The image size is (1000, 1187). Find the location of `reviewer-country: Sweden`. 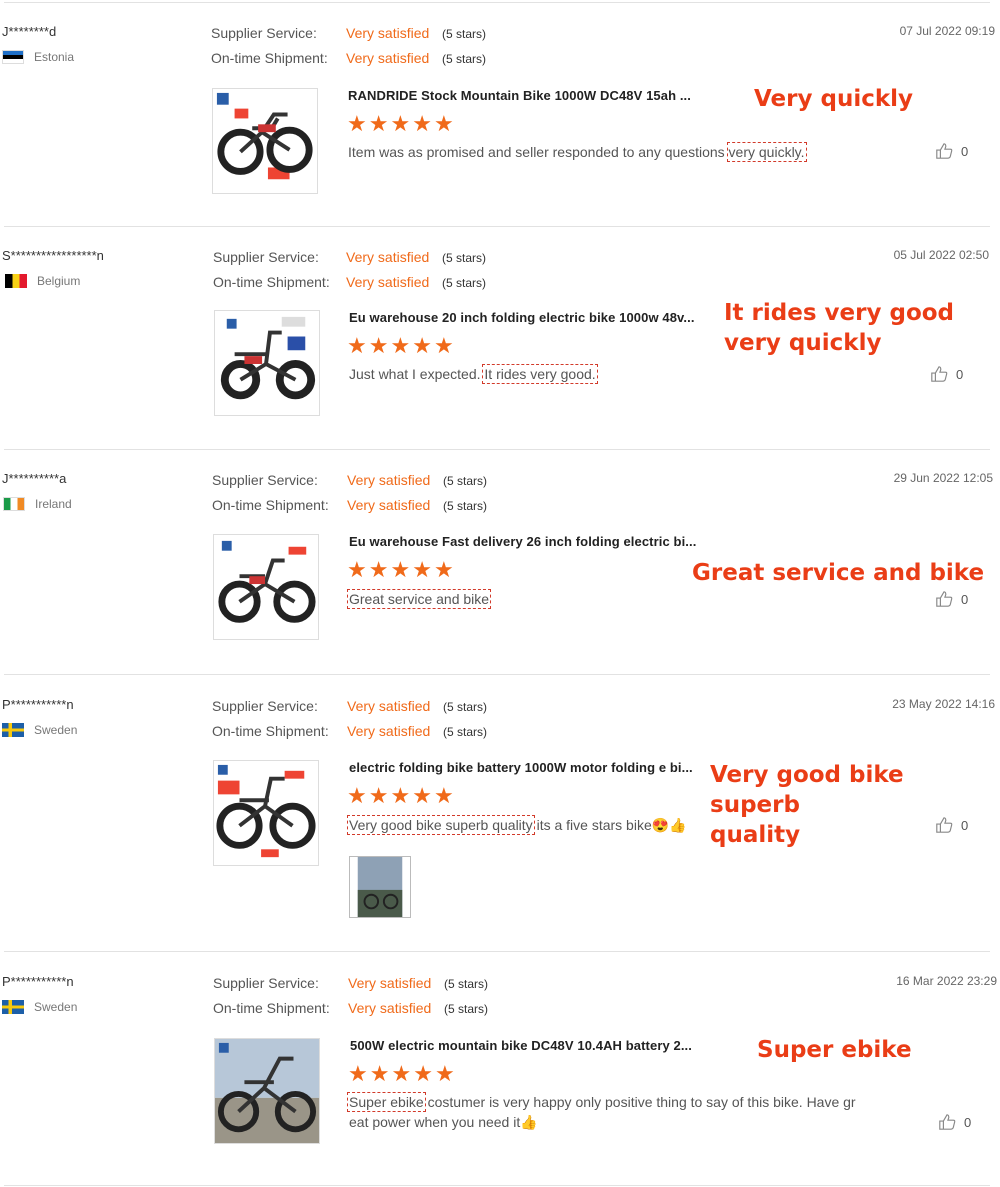

reviewer-country: Sweden is located at coordinates (39, 1007).